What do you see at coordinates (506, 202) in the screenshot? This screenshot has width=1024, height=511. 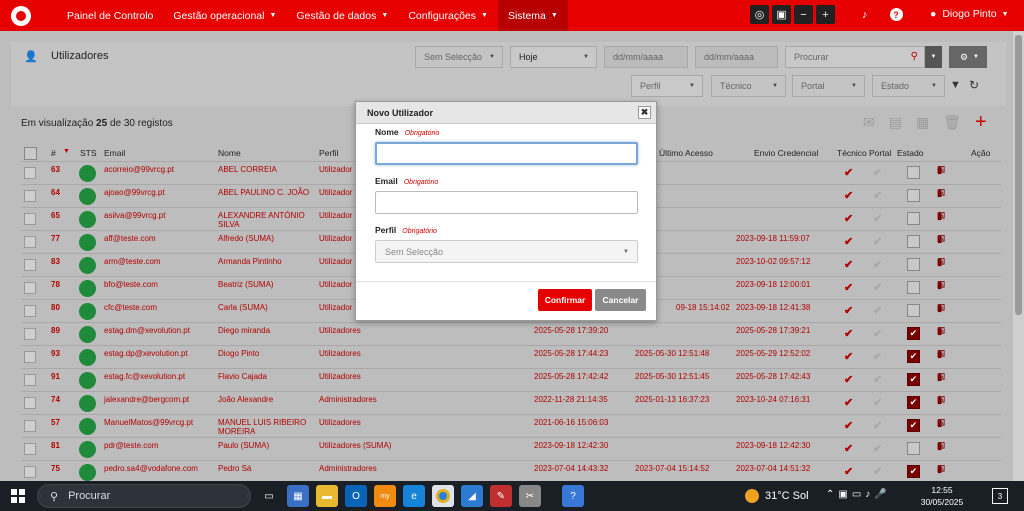 I see `email-input` at bounding box center [506, 202].